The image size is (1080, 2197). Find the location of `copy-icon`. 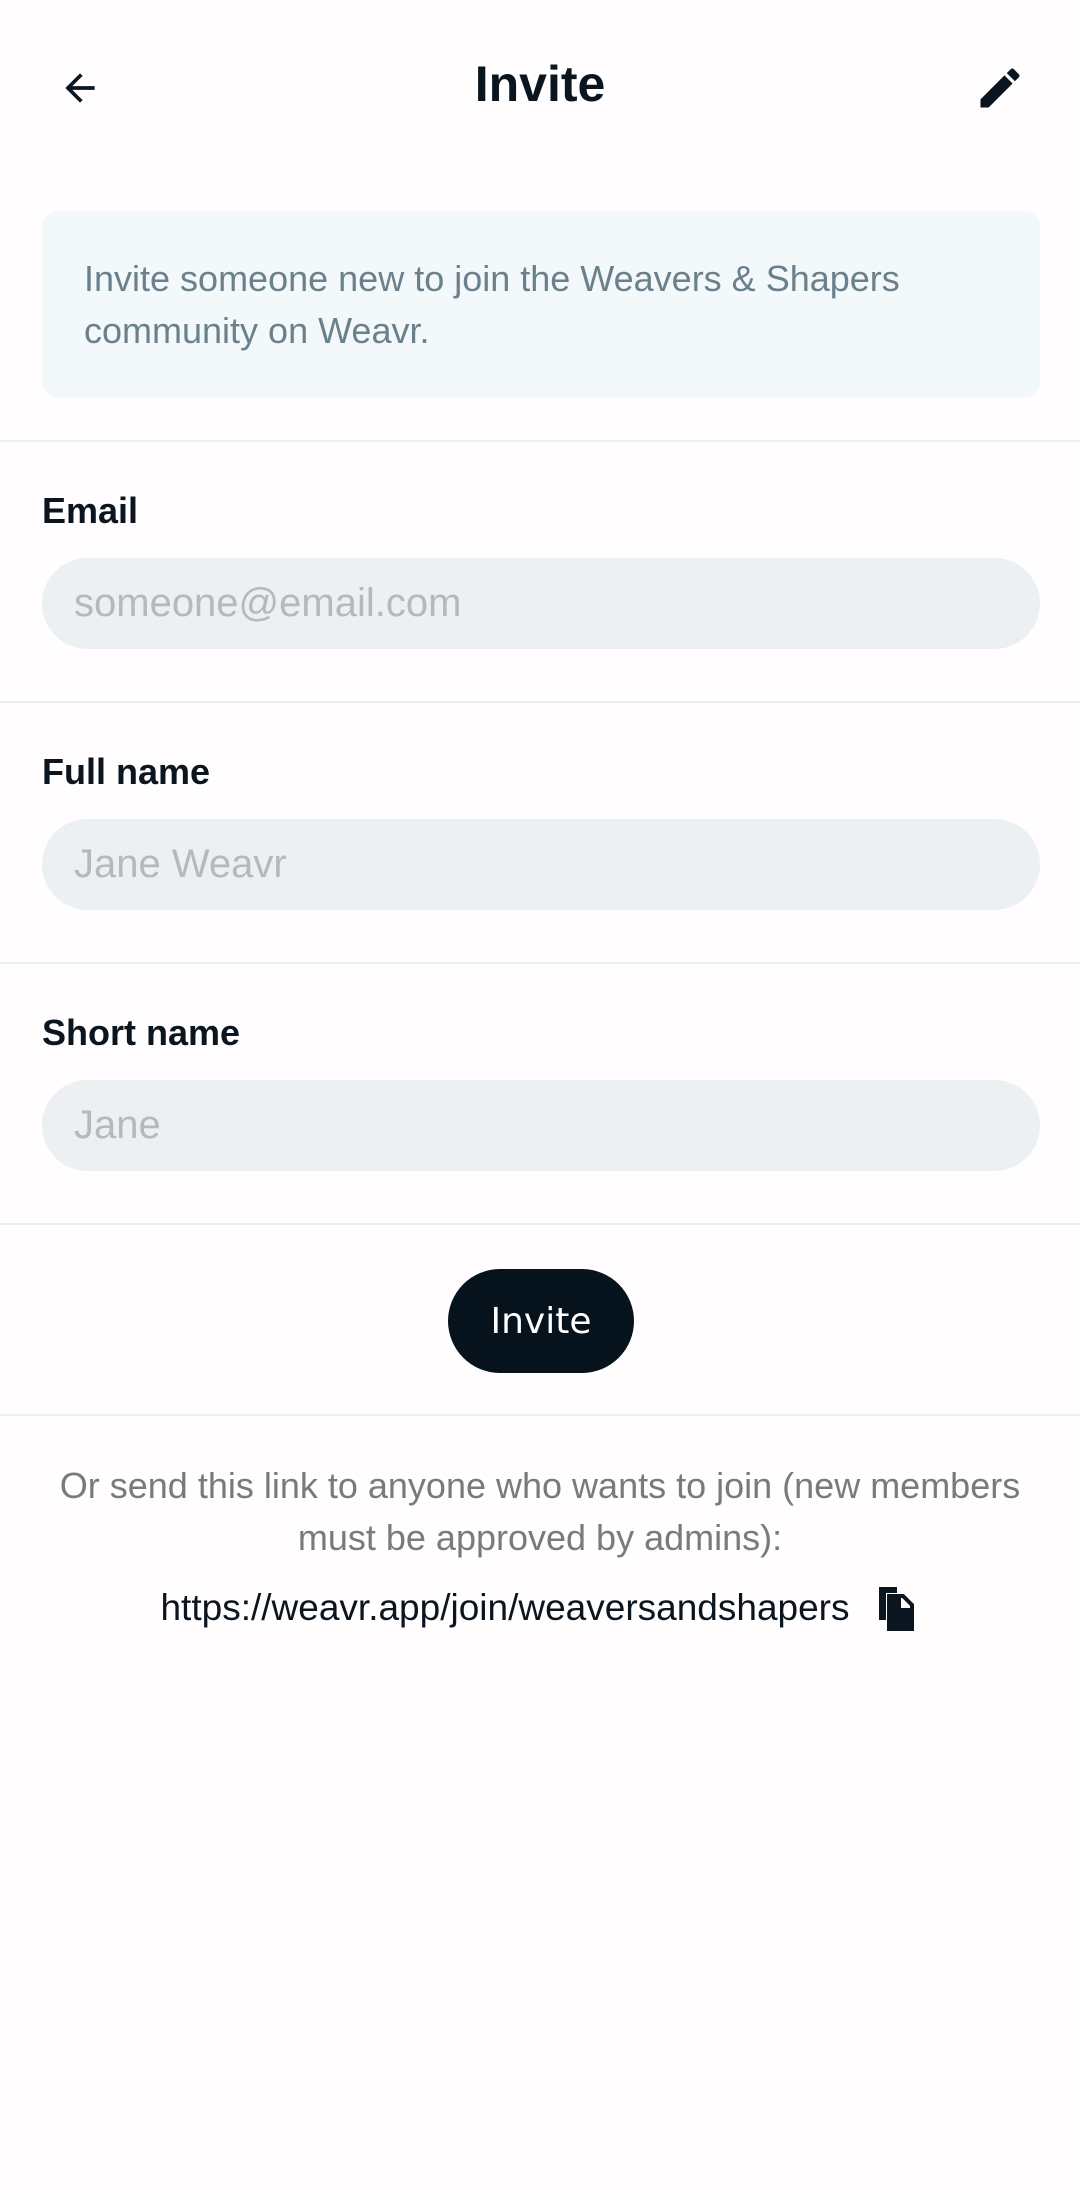

copy-icon is located at coordinates (896, 1609).